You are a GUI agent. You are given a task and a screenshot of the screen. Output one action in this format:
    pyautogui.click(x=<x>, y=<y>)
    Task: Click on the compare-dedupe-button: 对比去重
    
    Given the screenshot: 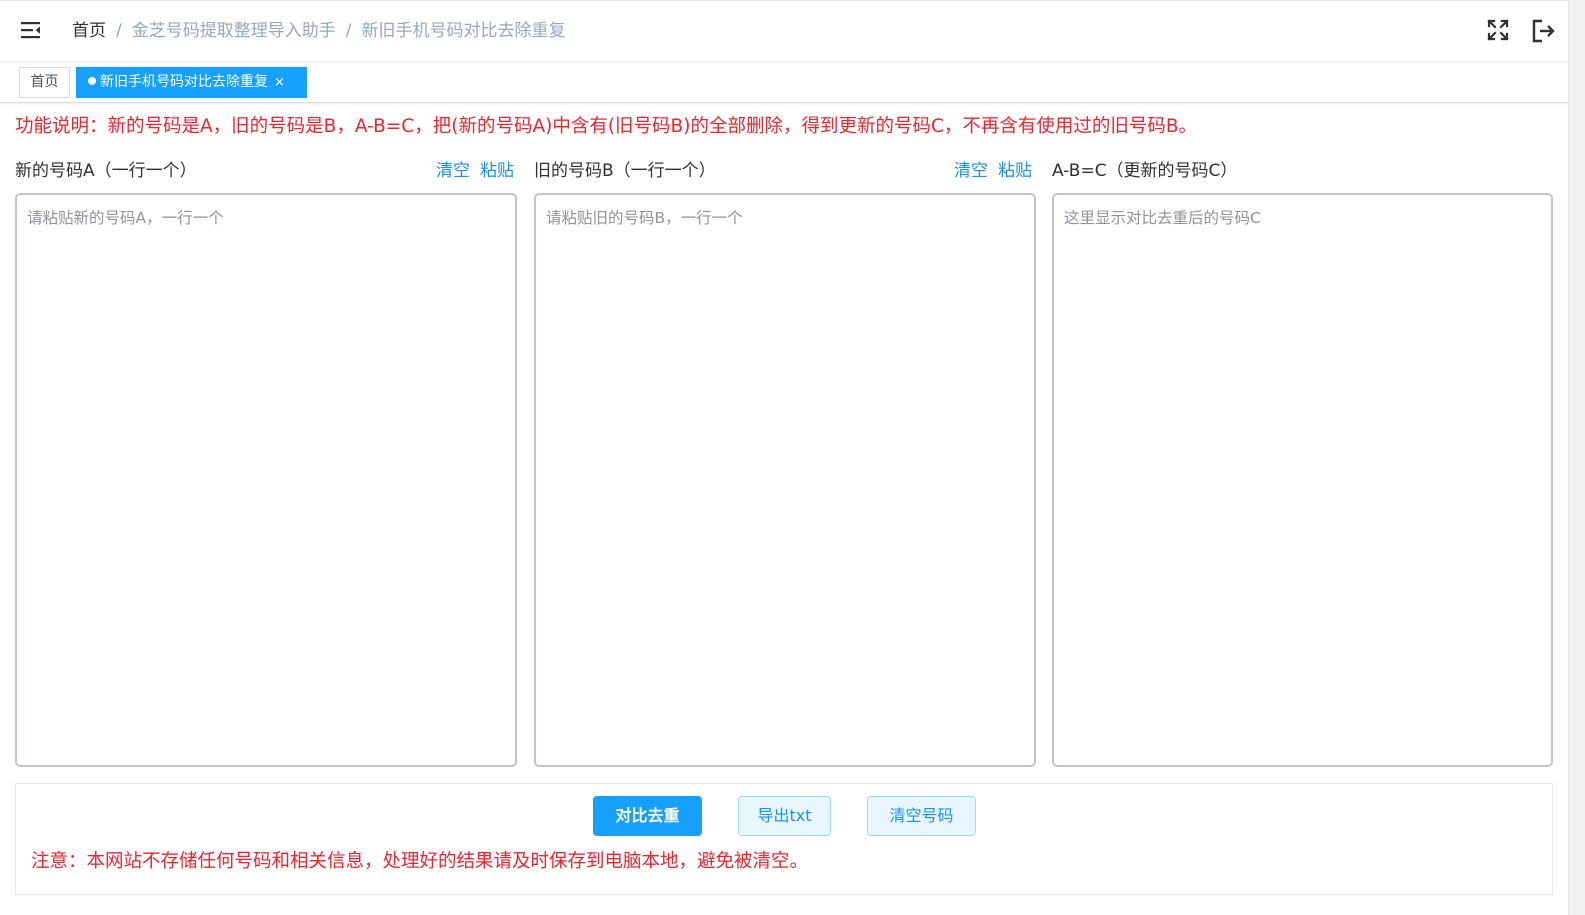 What is the action you would take?
    pyautogui.click(x=647, y=816)
    